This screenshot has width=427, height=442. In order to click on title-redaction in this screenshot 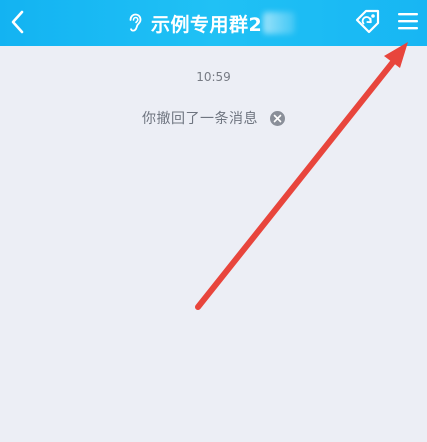, I will do `click(279, 23)`.